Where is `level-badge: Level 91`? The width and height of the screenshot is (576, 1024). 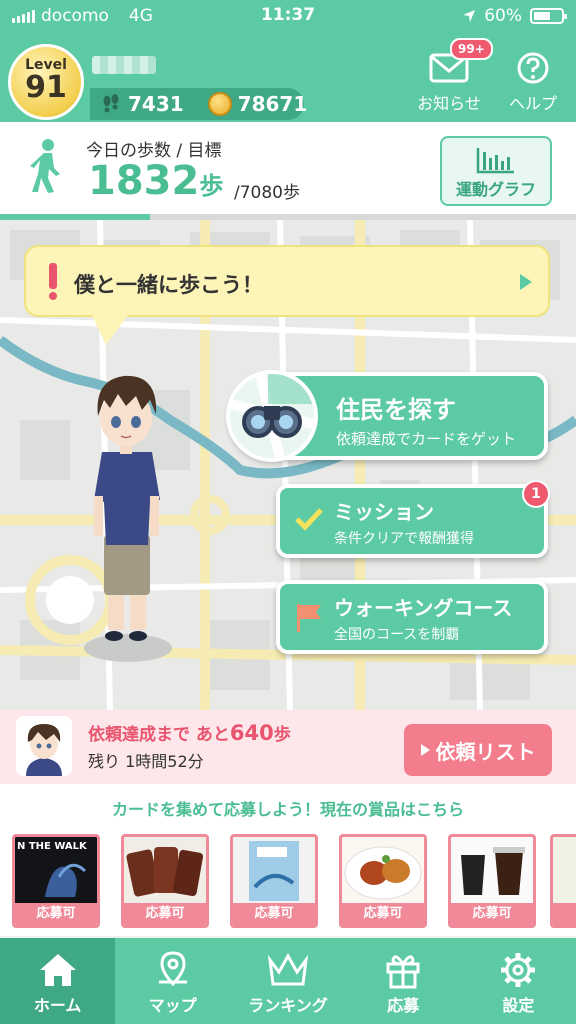 level-badge: Level 91 is located at coordinates (46, 82).